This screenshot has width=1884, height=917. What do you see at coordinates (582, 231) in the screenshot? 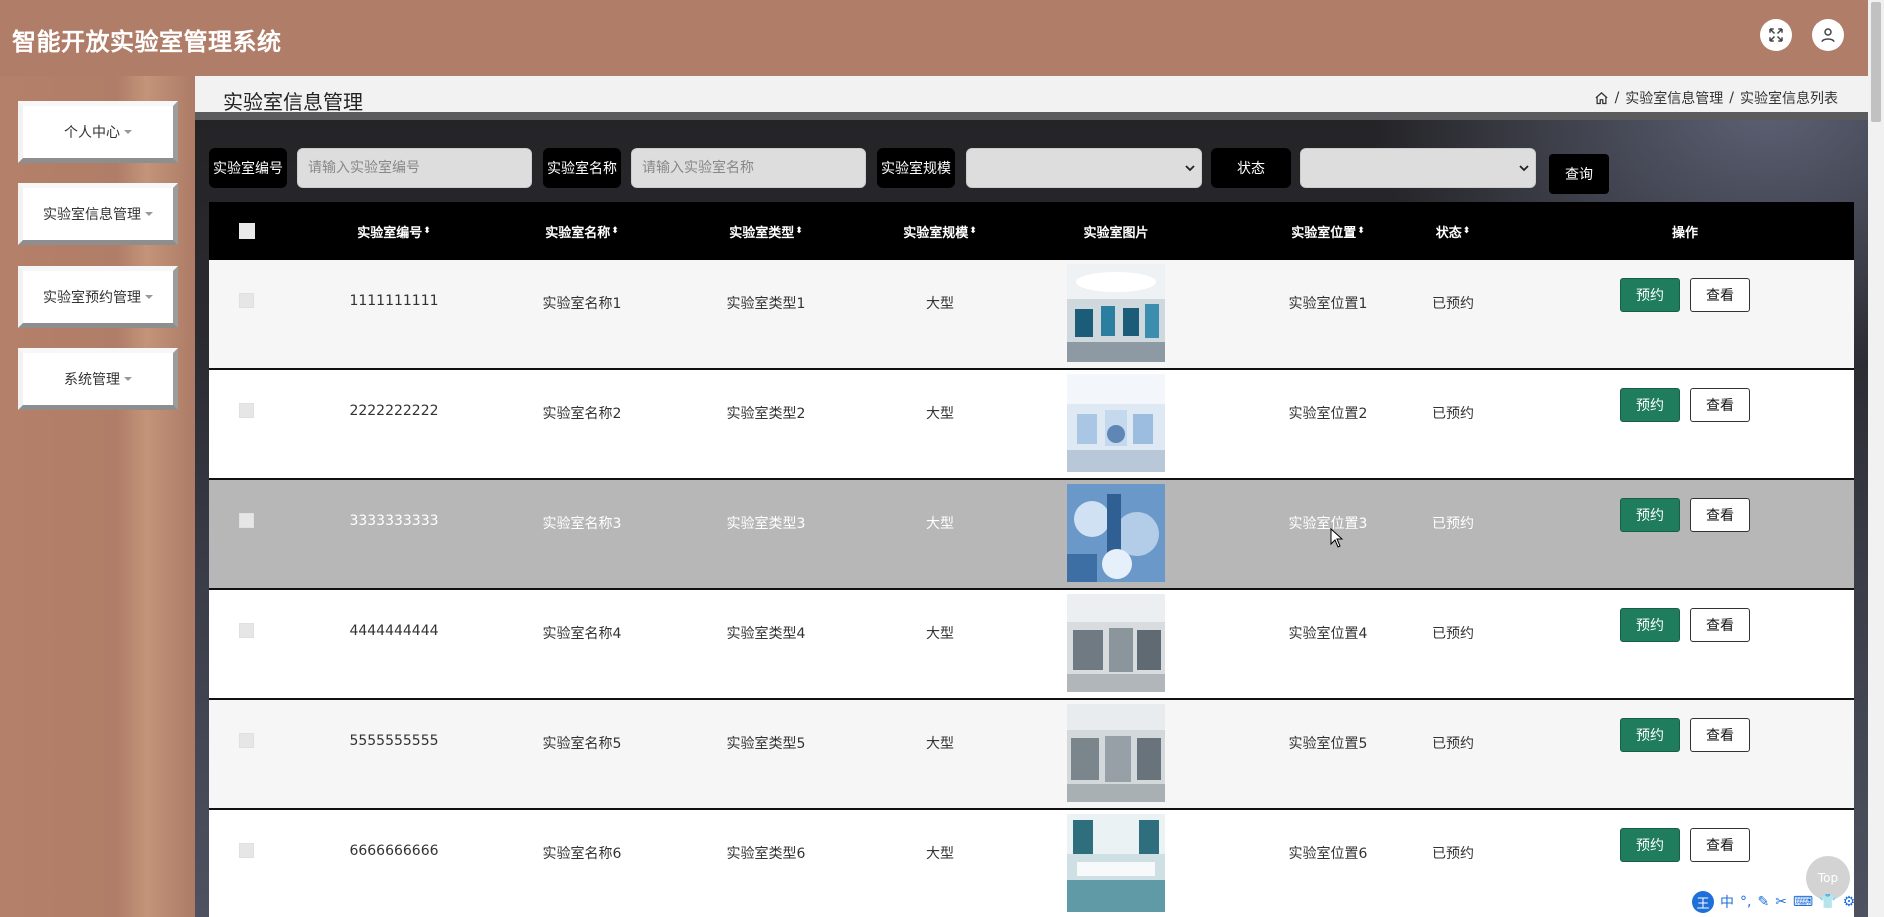
I see `col-lab-name: 实验室名称 ⬍` at bounding box center [582, 231].